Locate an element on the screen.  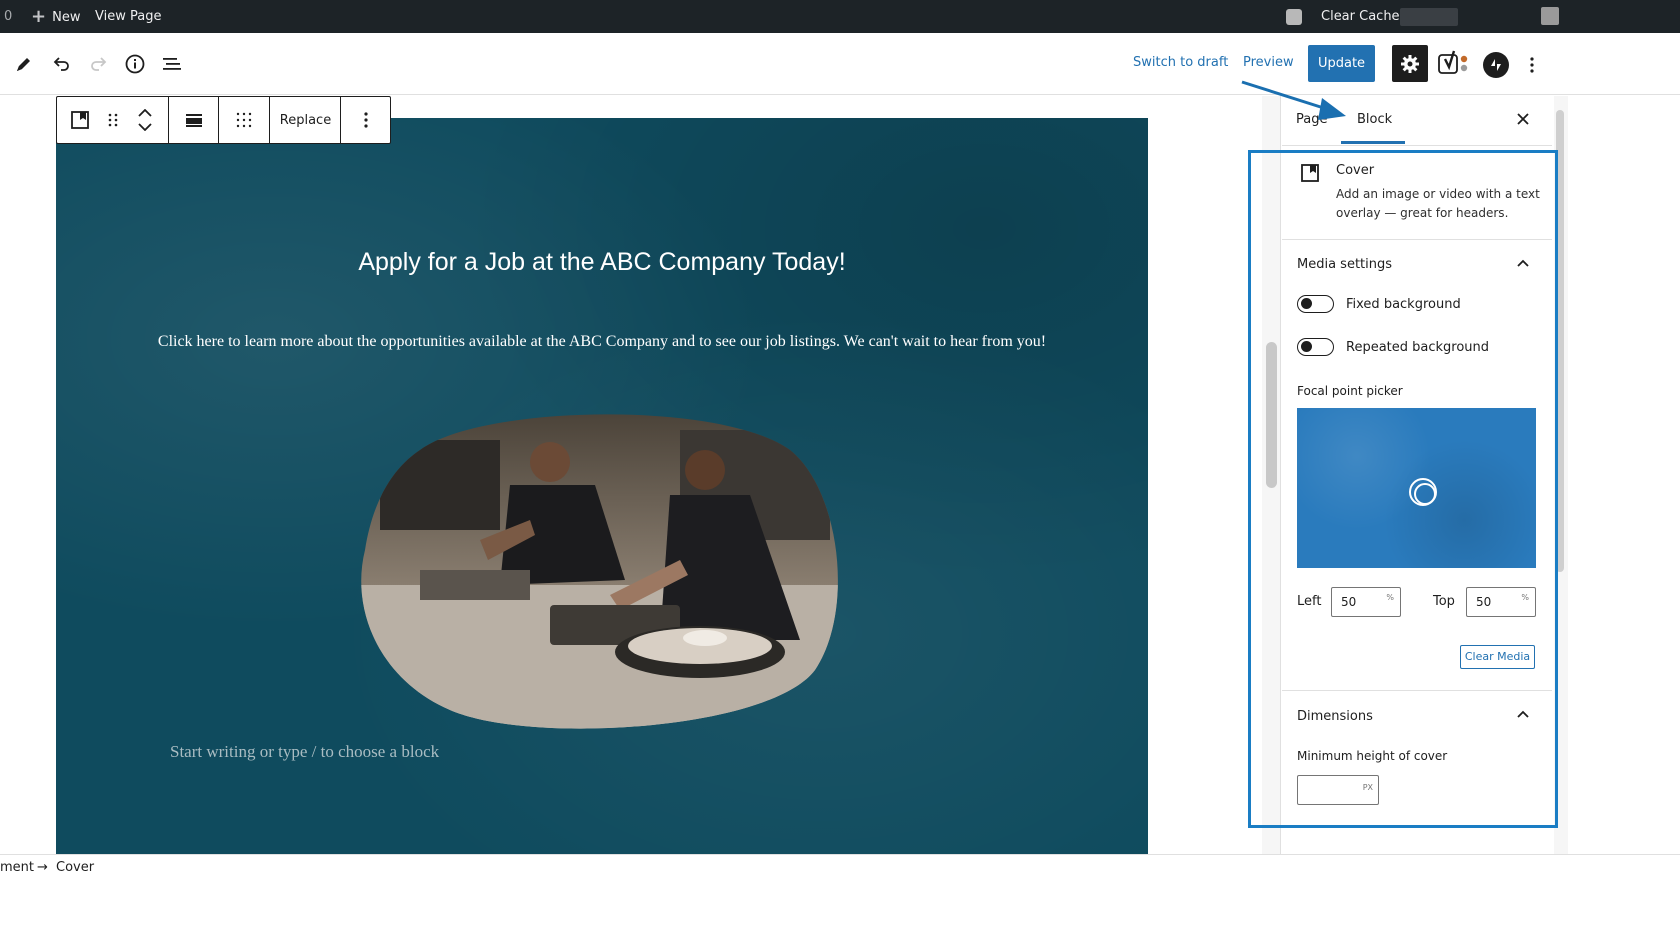
admin-bar-view-page: View Page is located at coordinates (128, 16).